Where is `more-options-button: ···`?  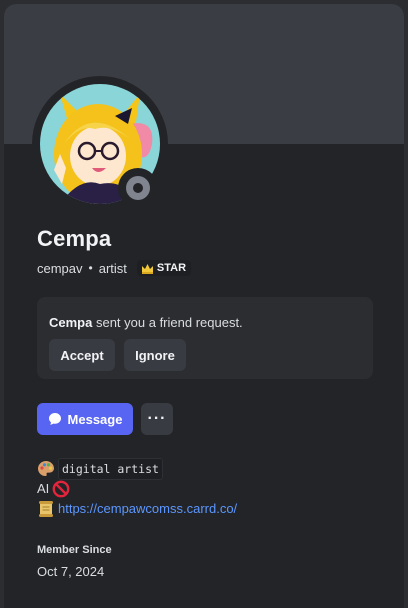
more-options-button: ··· is located at coordinates (157, 419).